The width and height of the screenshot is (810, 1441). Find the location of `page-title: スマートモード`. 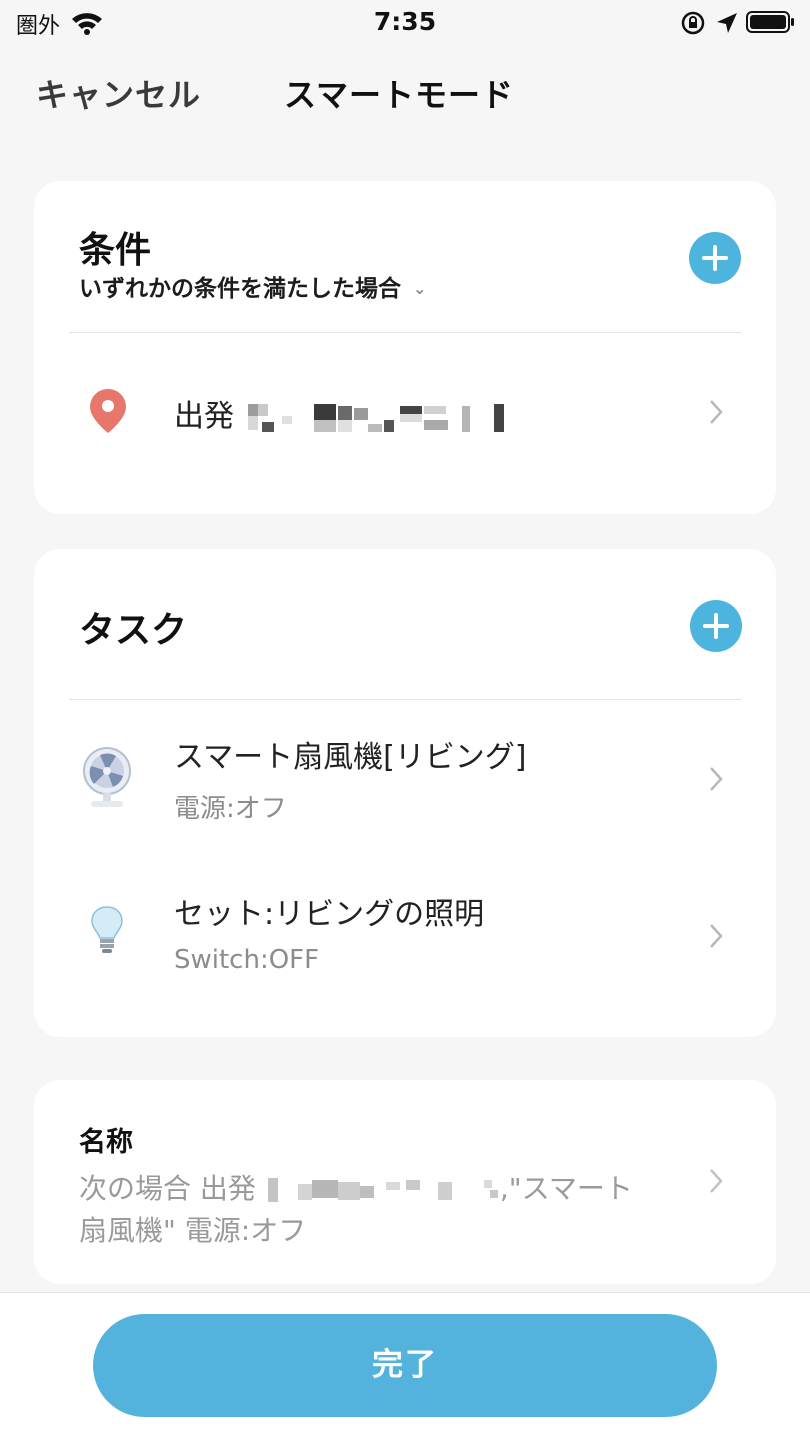

page-title: スマートモード is located at coordinates (399, 95).